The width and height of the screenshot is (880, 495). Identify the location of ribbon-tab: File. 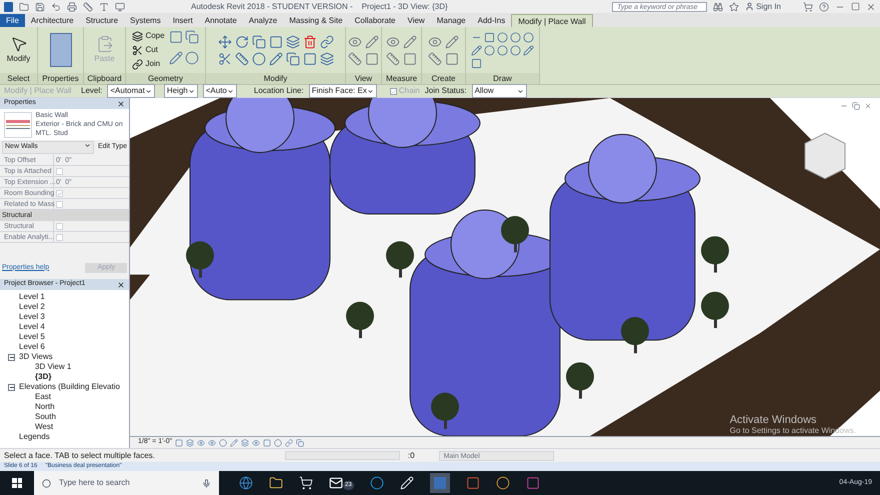
(12, 20).